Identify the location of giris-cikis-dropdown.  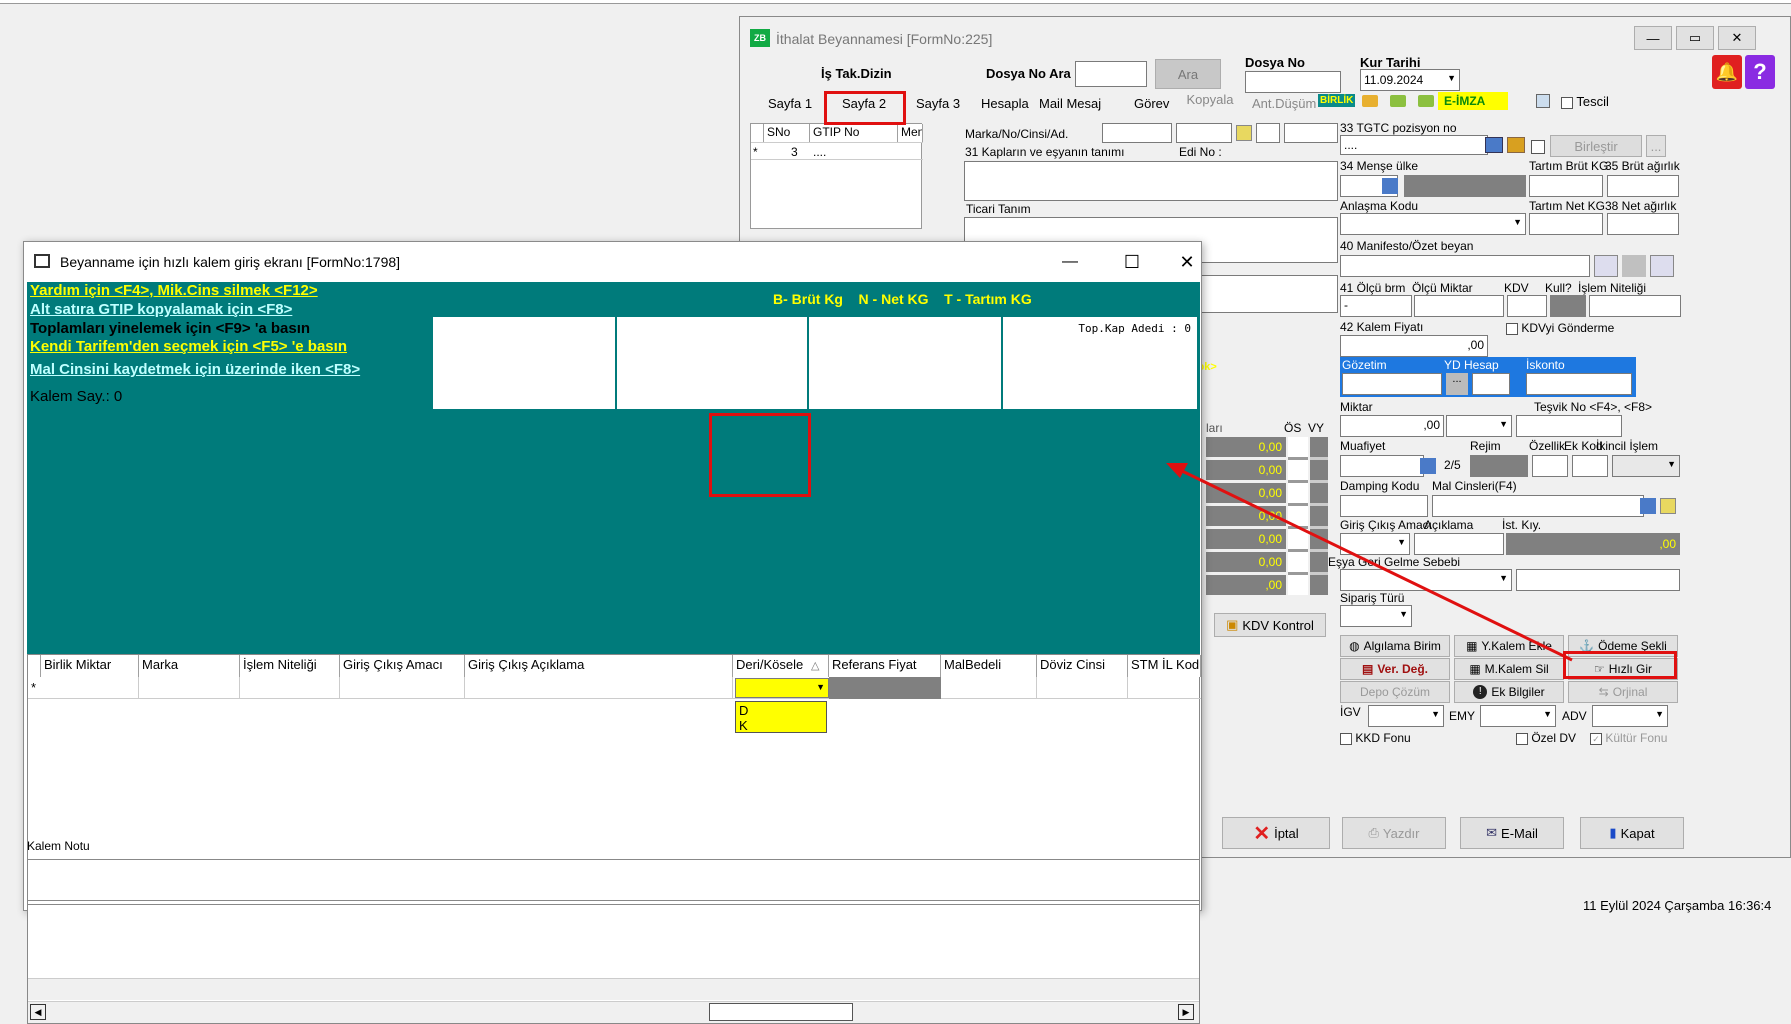
(1375, 544).